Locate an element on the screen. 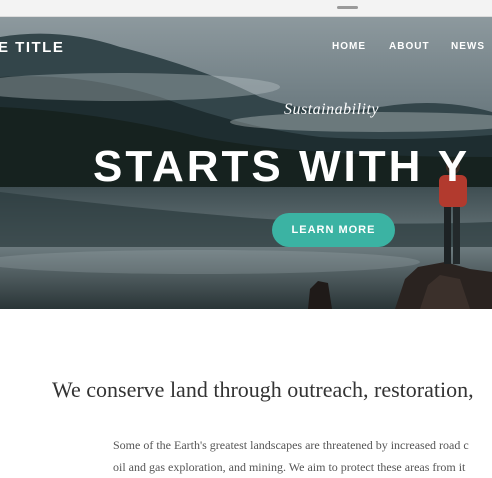 This screenshot has width=492, height=478. browser-top-bar is located at coordinates (246, 8).